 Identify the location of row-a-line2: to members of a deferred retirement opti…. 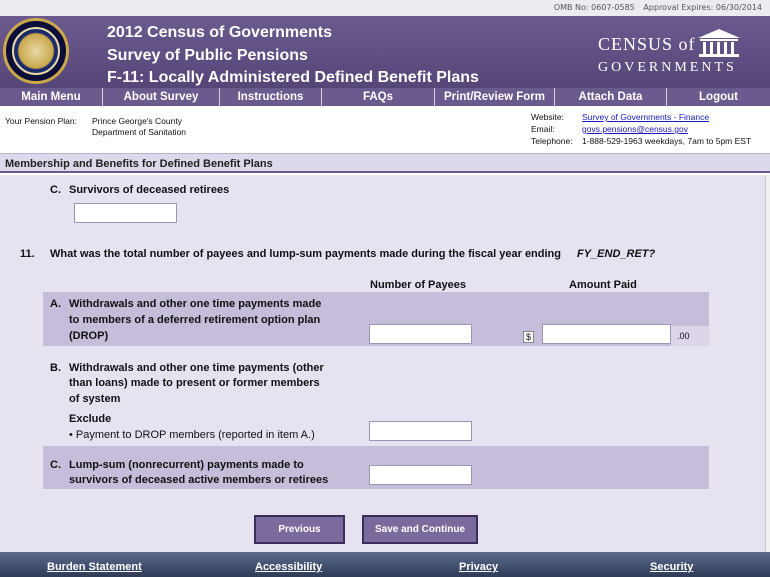
(195, 320).